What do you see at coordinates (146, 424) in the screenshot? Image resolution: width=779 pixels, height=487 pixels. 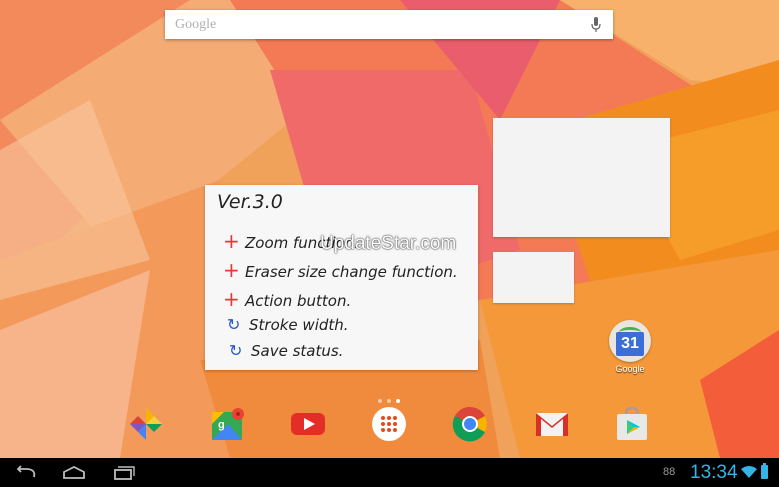 I see `pinwheel-app-icon` at bounding box center [146, 424].